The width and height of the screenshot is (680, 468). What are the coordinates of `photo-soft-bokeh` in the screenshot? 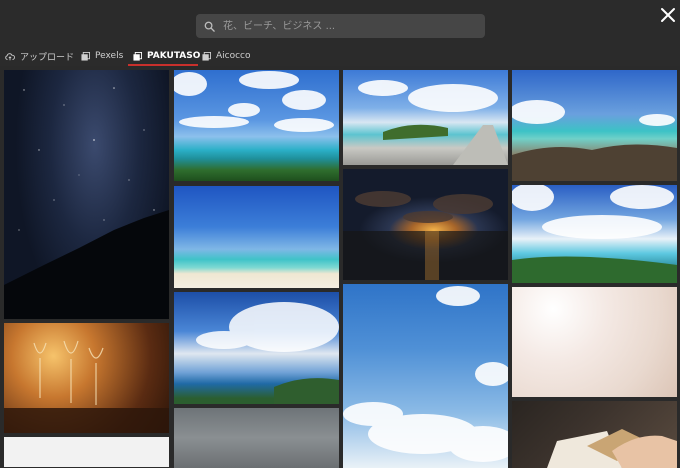 It's located at (594, 342).